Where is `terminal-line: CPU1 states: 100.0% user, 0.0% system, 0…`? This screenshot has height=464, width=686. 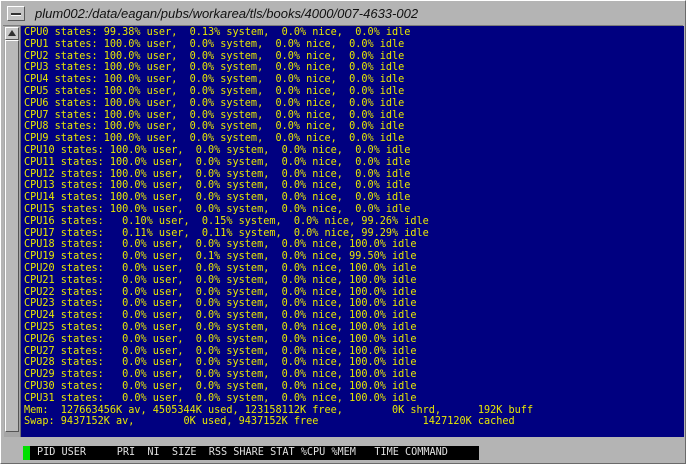
terminal-line: CPU1 states: 100.0% user, 0.0% system, 0… is located at coordinates (214, 44).